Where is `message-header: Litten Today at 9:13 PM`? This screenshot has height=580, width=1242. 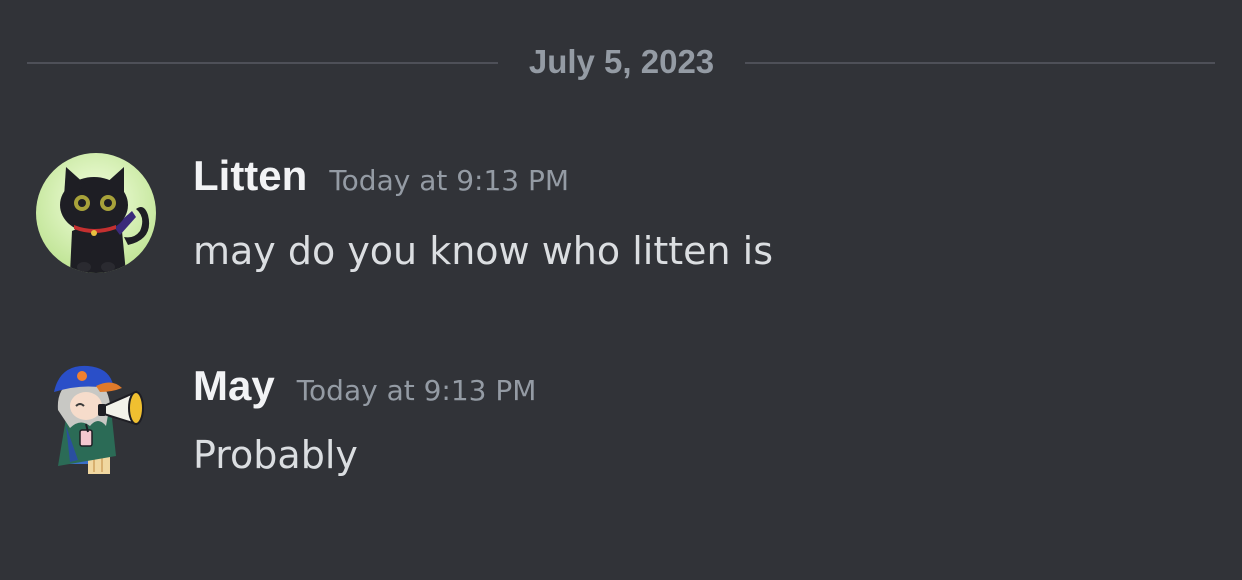 message-header: Litten Today at 9:13 PM is located at coordinates (381, 176).